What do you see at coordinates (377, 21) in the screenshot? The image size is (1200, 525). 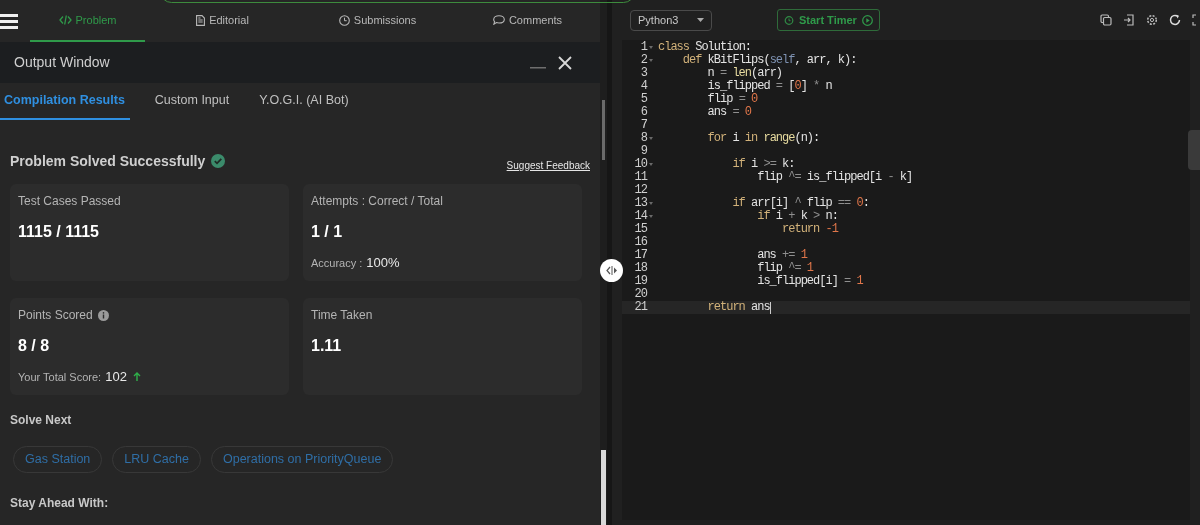 I see `nav-tab: Submissions` at bounding box center [377, 21].